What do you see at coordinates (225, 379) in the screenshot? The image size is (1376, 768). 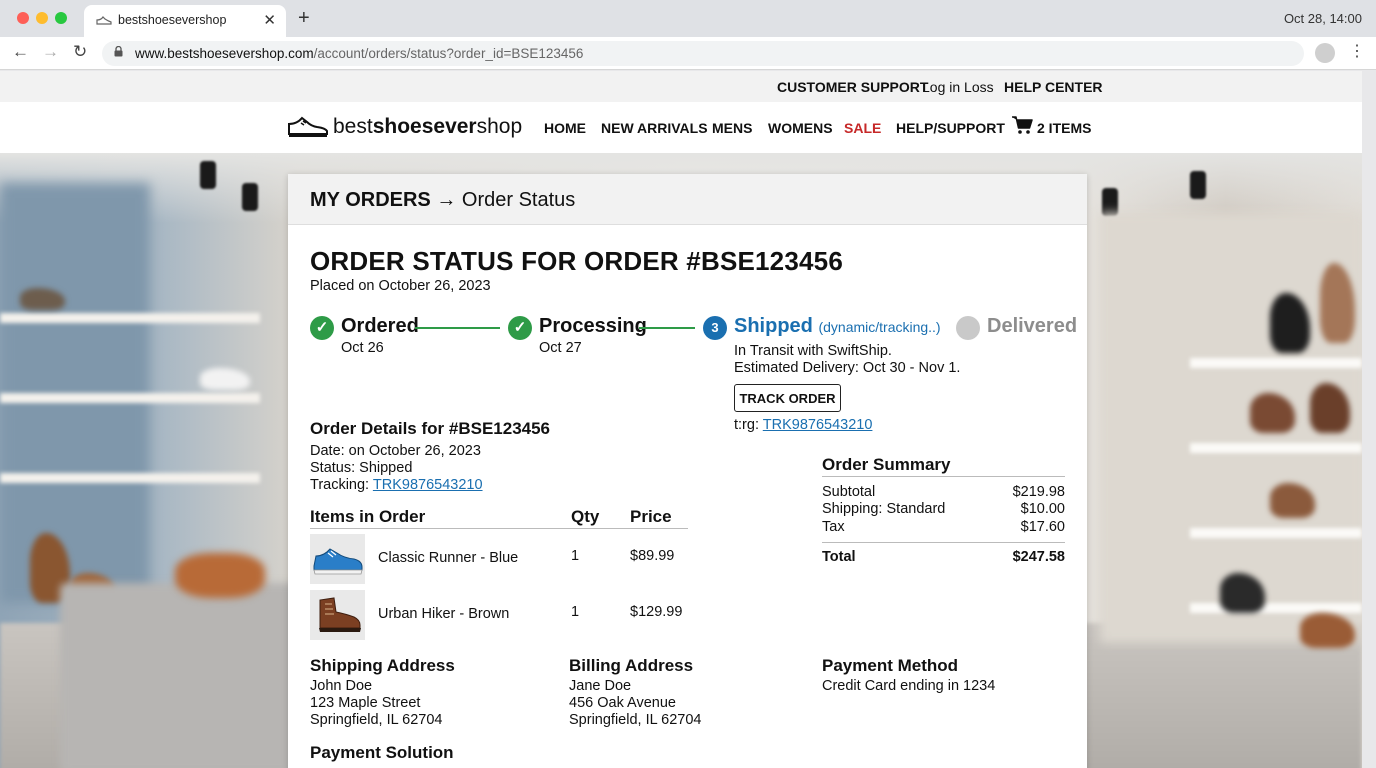 I see `scene-shoe` at bounding box center [225, 379].